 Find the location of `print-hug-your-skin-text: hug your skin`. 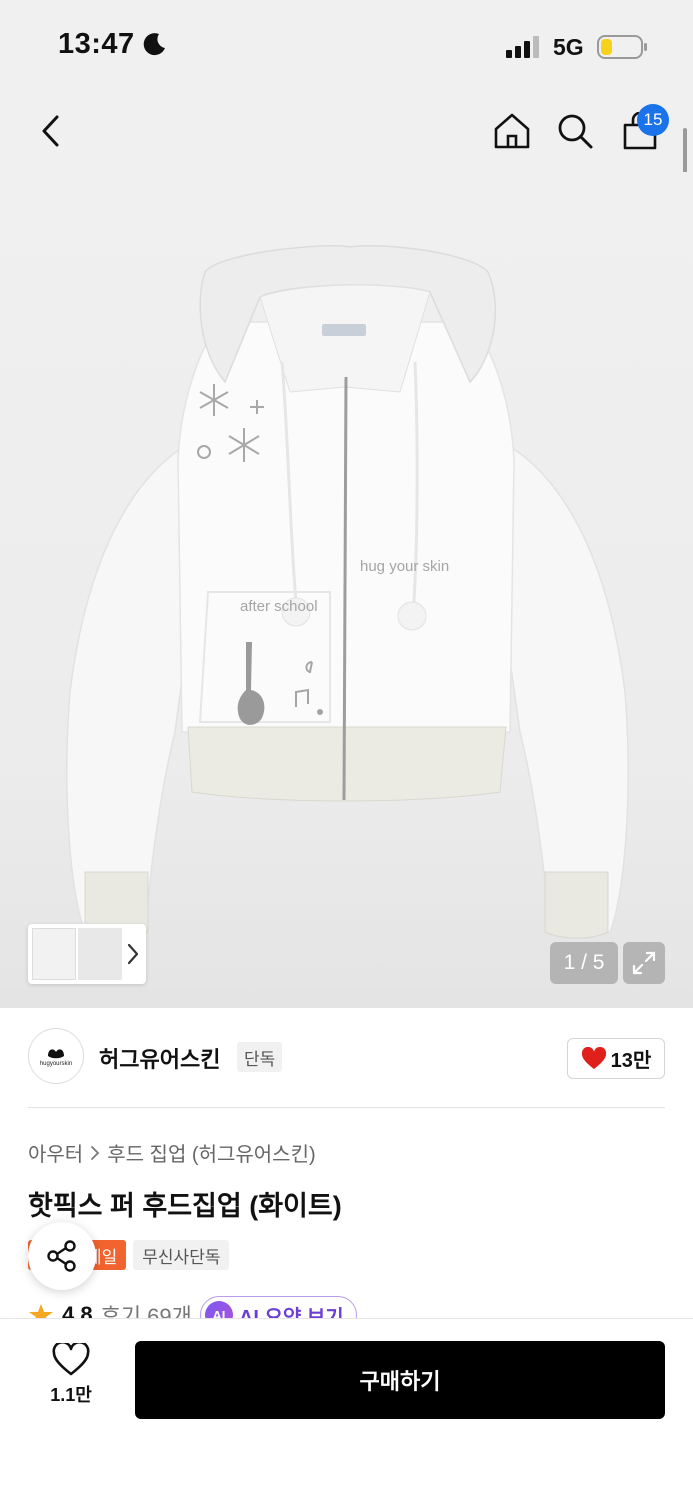

print-hug-your-skin-text: hug your skin is located at coordinates (405, 566).